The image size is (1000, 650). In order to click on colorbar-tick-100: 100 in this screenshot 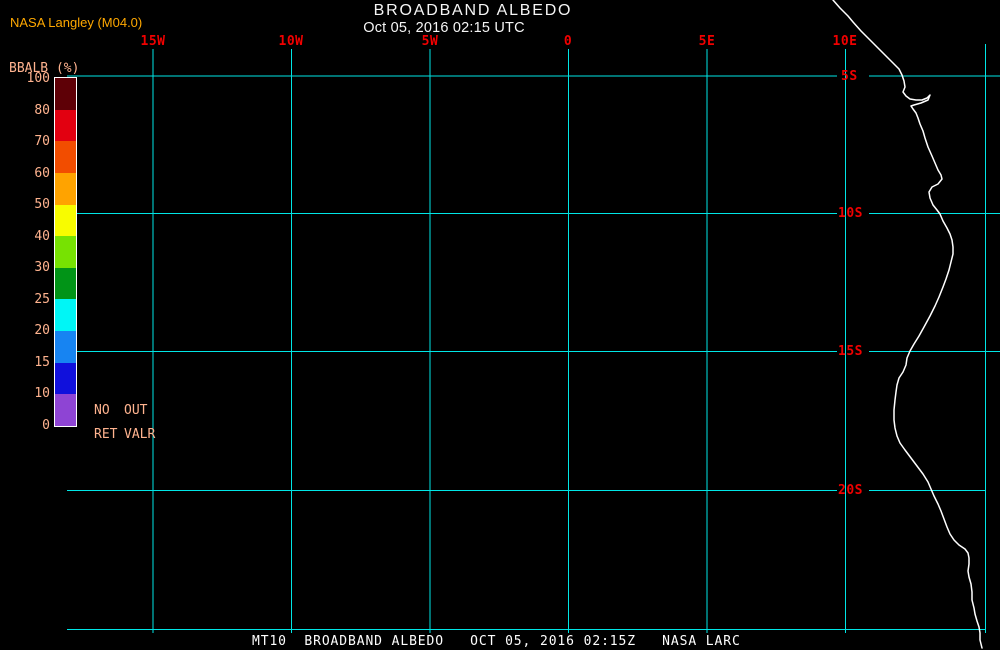, I will do `click(38, 78)`.